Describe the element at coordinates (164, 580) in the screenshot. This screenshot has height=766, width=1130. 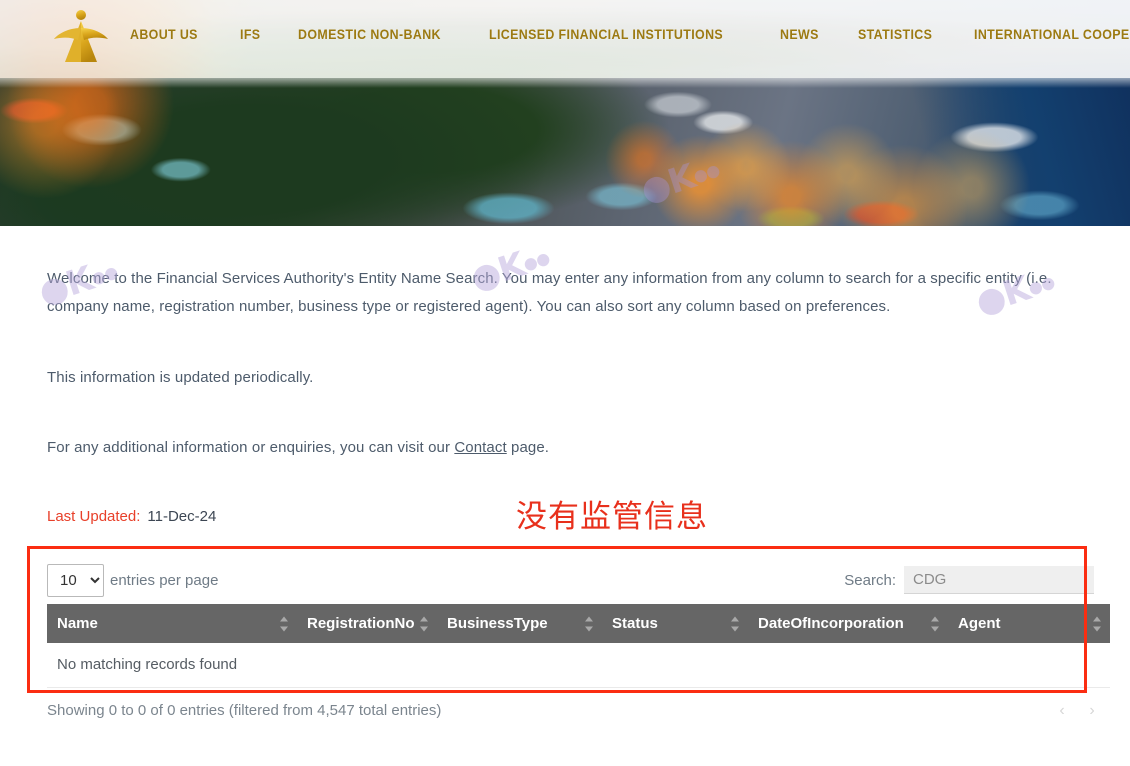
I see `entries-per-page-label: entries per page` at that location.